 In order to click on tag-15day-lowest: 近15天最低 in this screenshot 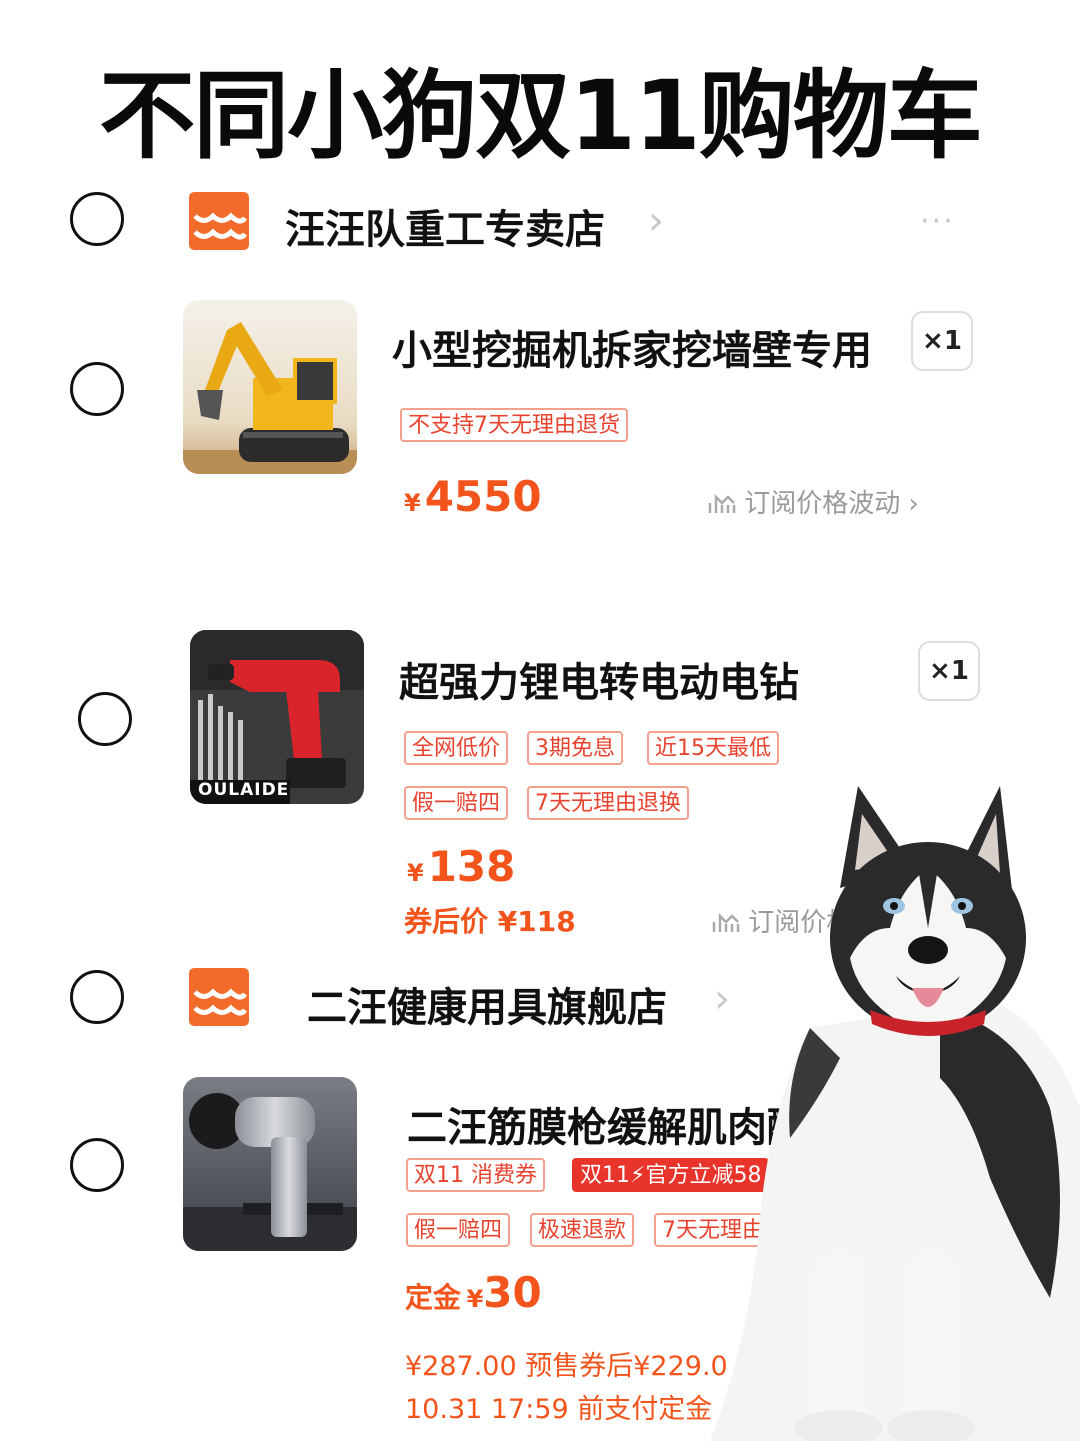, I will do `click(713, 748)`.